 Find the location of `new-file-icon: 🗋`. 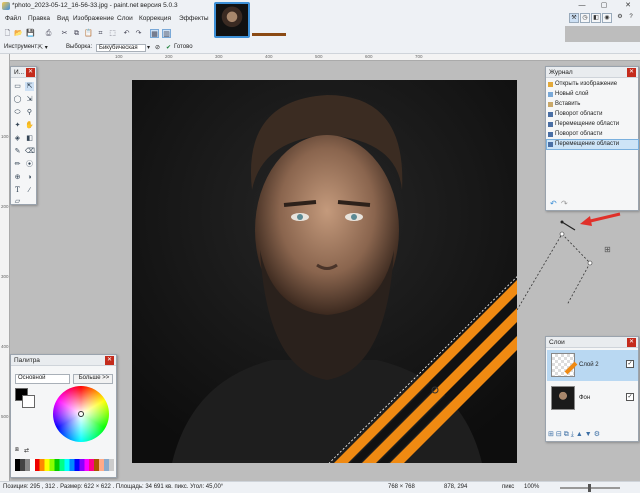

new-file-icon: 🗋 is located at coordinates (7, 33).